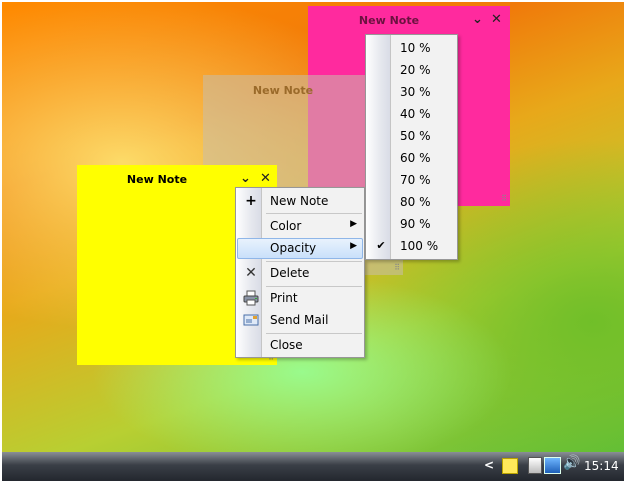 This screenshot has height=483, width=626. I want to click on opacity-option: 90 %, so click(411, 224).